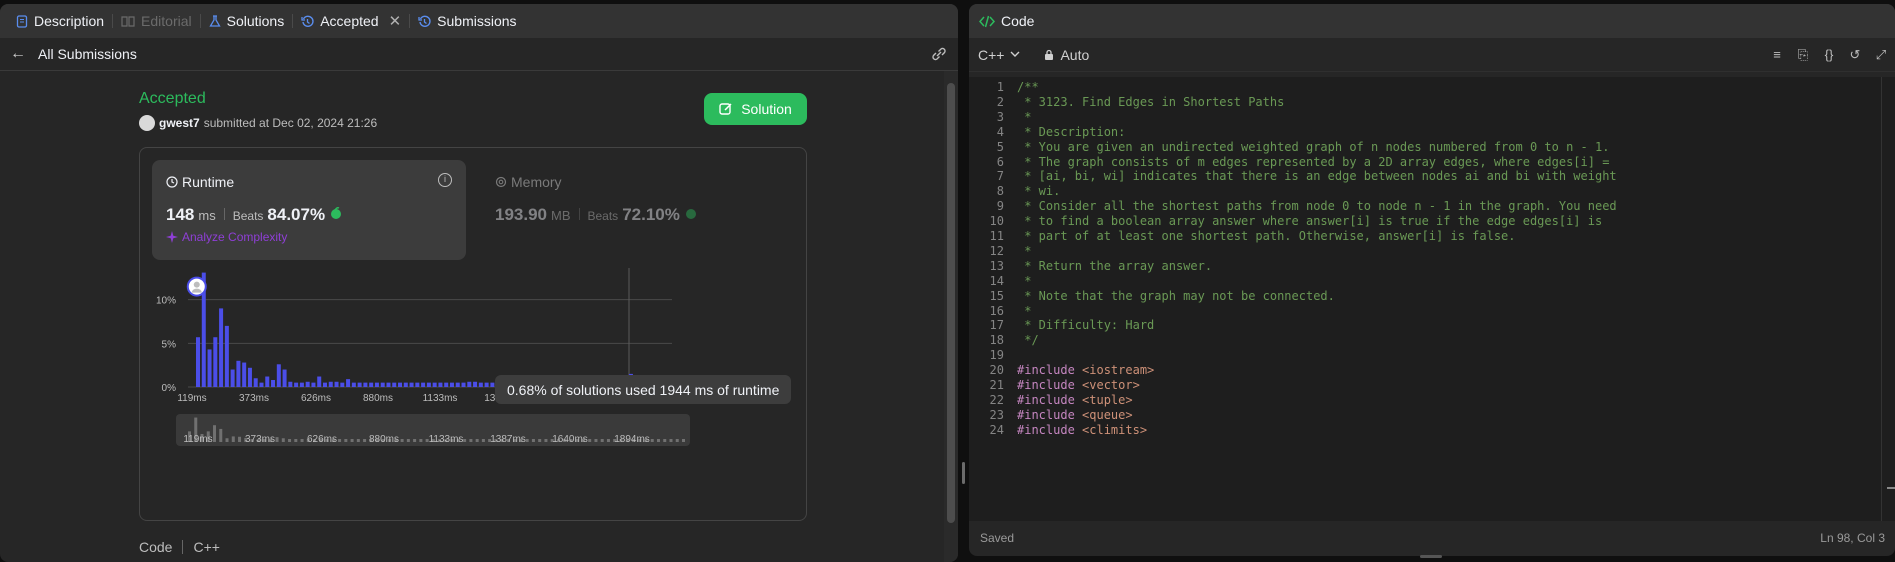 This screenshot has height=562, width=1895. I want to click on bottom-resize-handle, so click(1431, 556).